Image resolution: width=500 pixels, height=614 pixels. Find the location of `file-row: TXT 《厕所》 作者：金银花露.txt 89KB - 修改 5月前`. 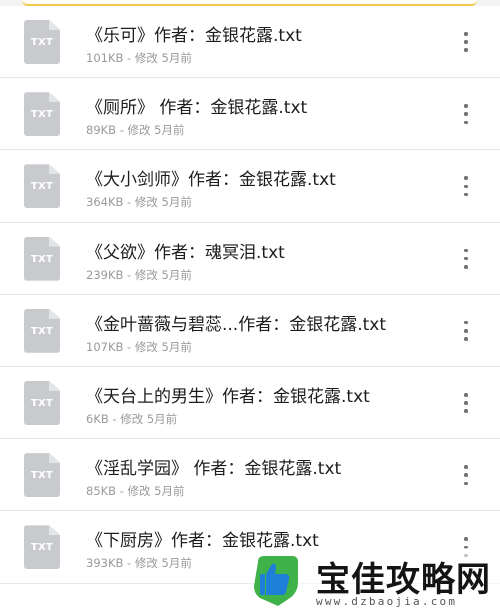

file-row: TXT 《厕所》 作者：金银花露.txt 89KB - 修改 5月前 is located at coordinates (250, 114).